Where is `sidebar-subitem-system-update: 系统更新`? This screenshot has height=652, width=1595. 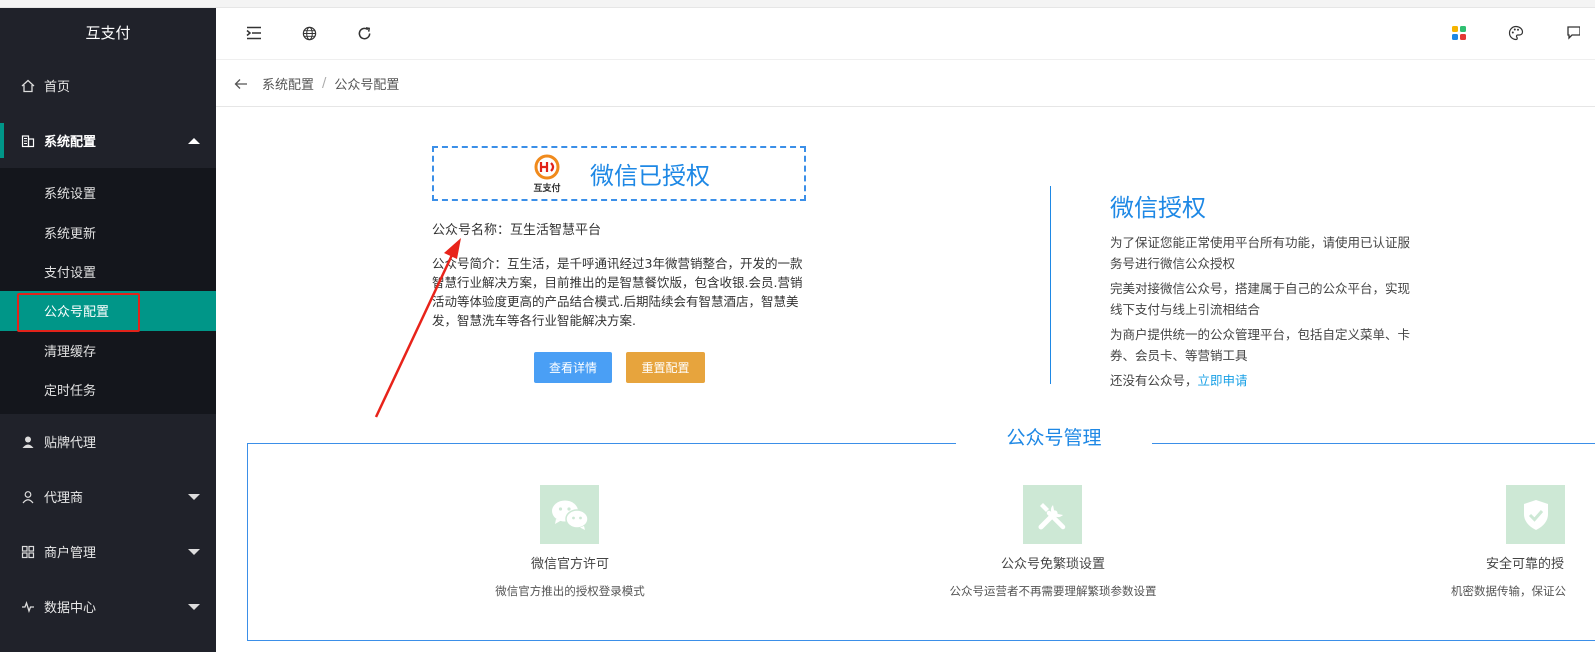
sidebar-subitem-system-update: 系统更新 is located at coordinates (108, 231).